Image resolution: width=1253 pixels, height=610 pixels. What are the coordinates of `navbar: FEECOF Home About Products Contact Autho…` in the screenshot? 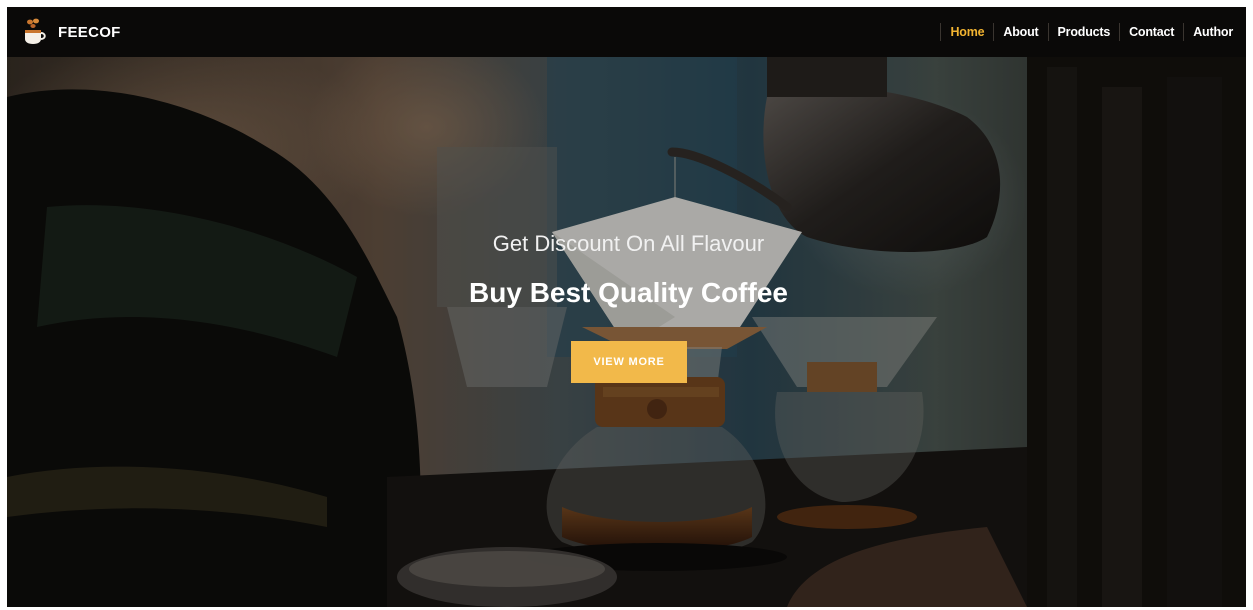 It's located at (626, 32).